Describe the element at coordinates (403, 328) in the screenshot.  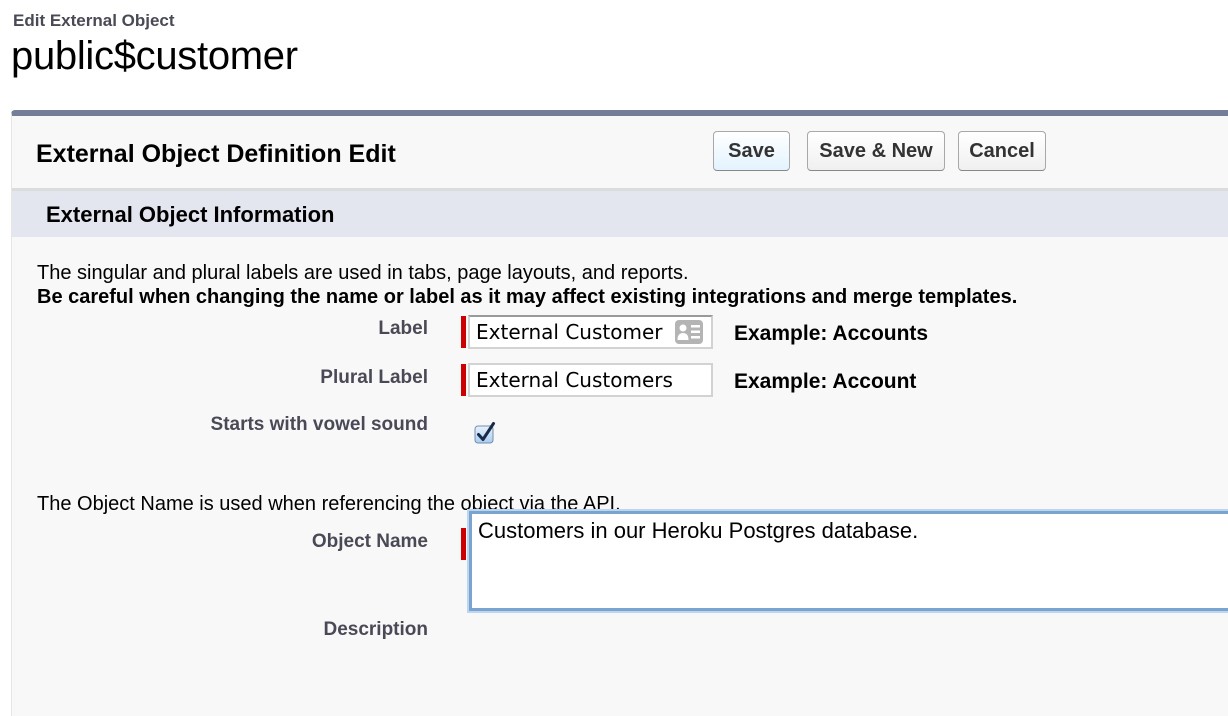
I see `label-field-label: Label` at that location.